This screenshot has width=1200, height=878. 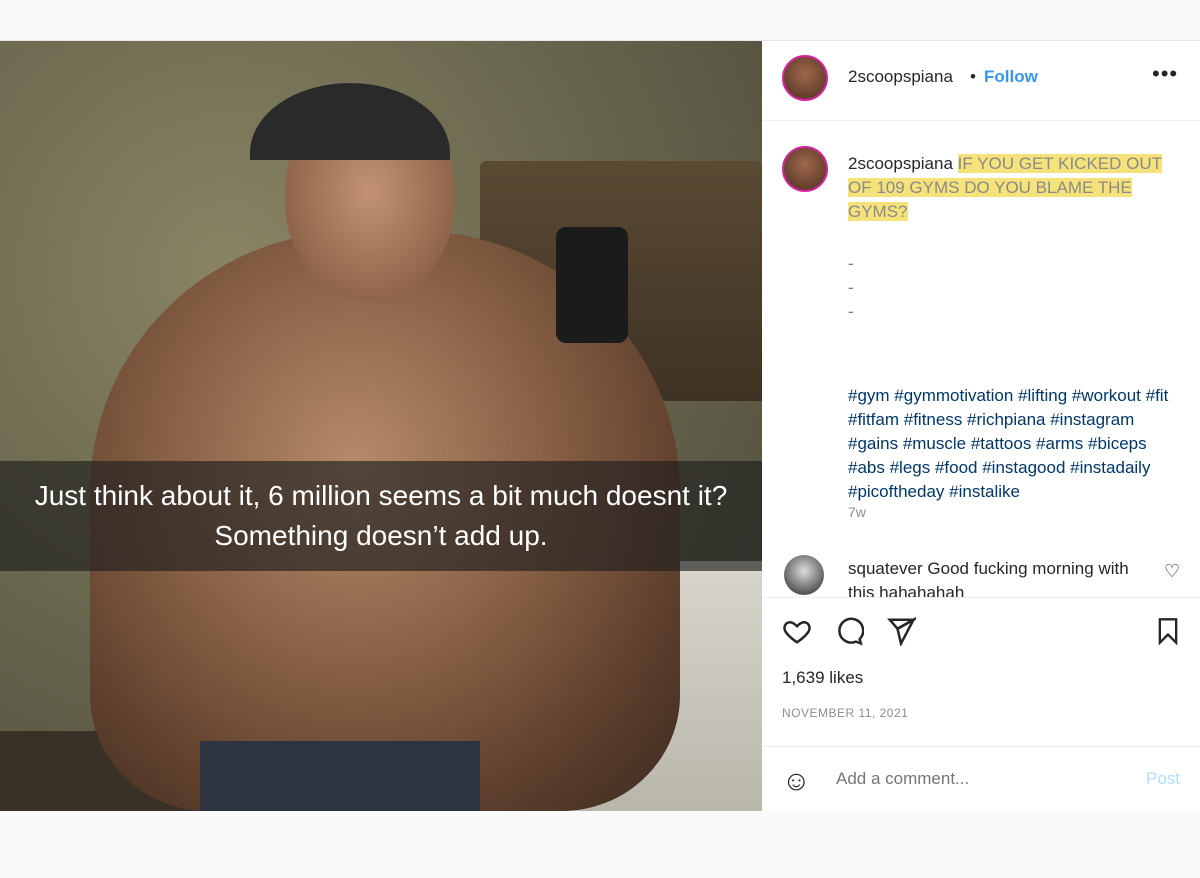 What do you see at coordinates (1011, 77) in the screenshot?
I see `follow-button: Follow` at bounding box center [1011, 77].